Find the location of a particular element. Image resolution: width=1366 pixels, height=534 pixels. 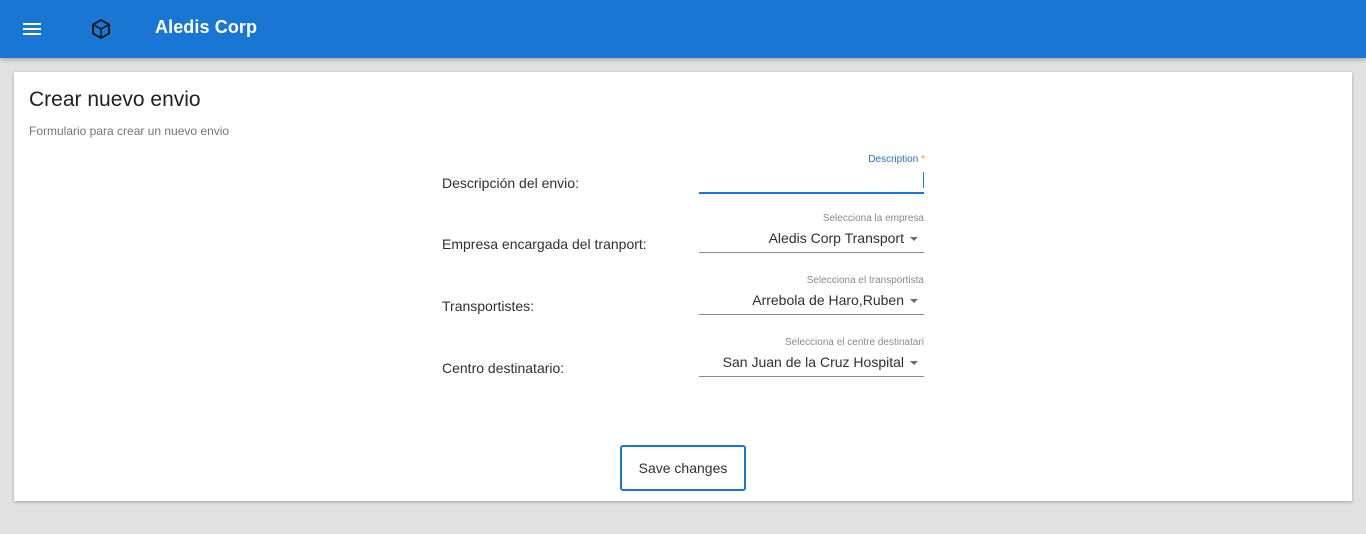

required-marker: * is located at coordinates (923, 159).